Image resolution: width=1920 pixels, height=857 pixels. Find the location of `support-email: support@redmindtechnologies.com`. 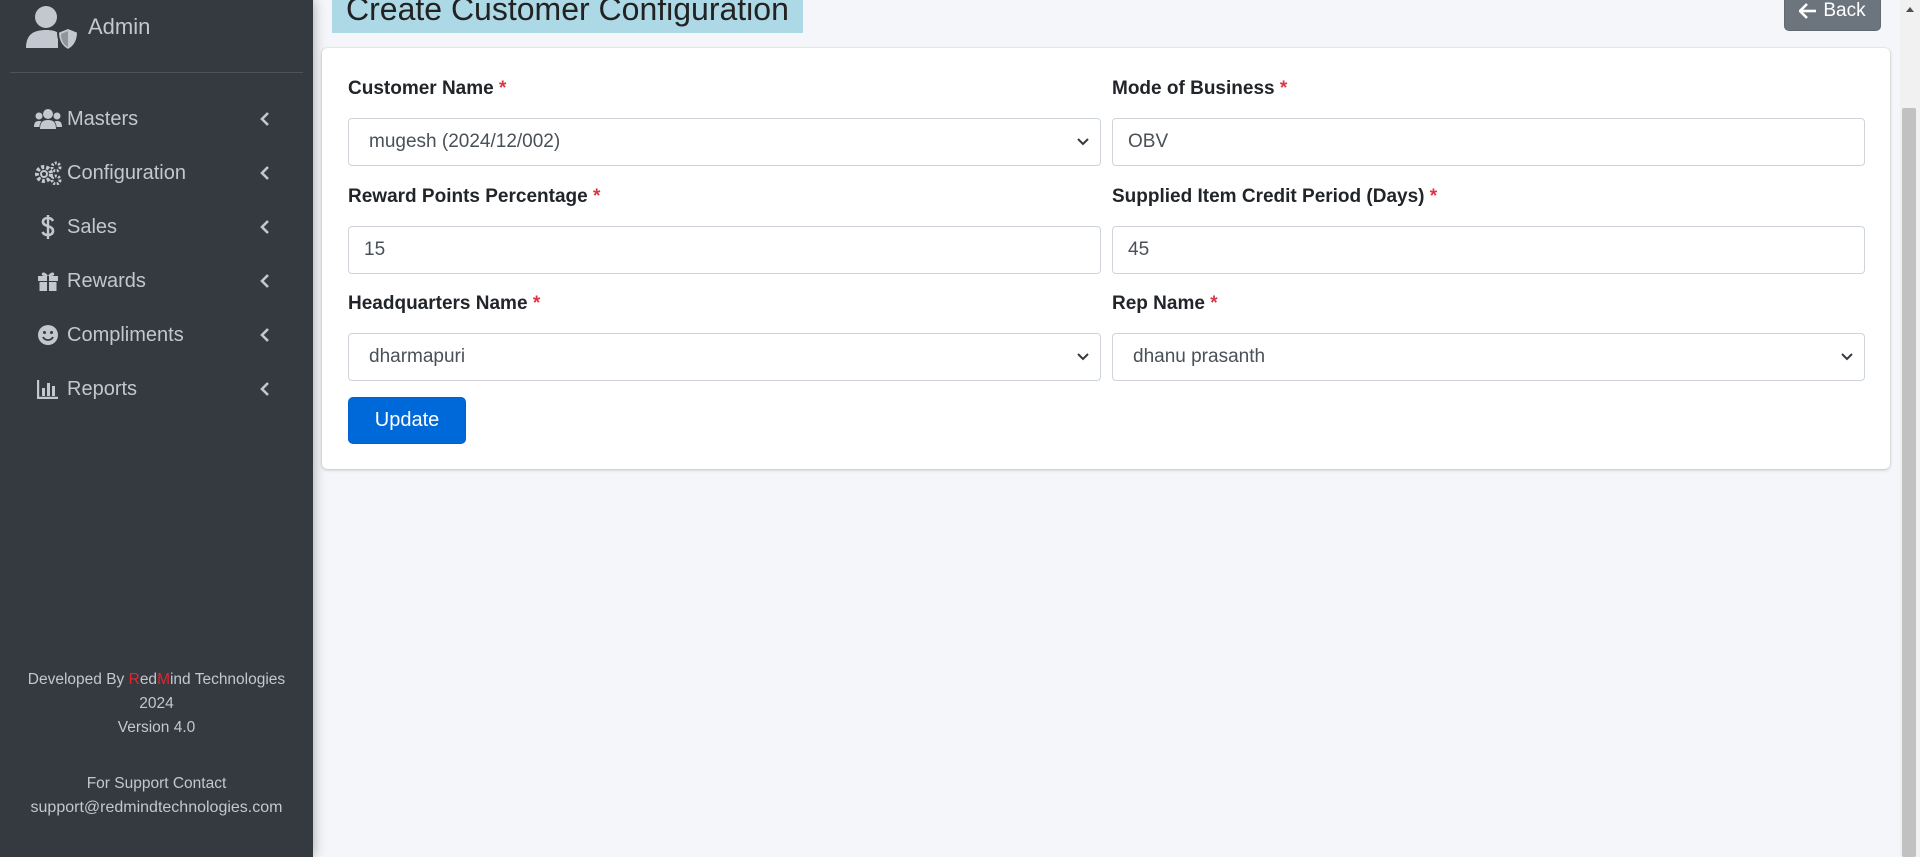

support-email: support@redmindtechnologies.com is located at coordinates (156, 807).